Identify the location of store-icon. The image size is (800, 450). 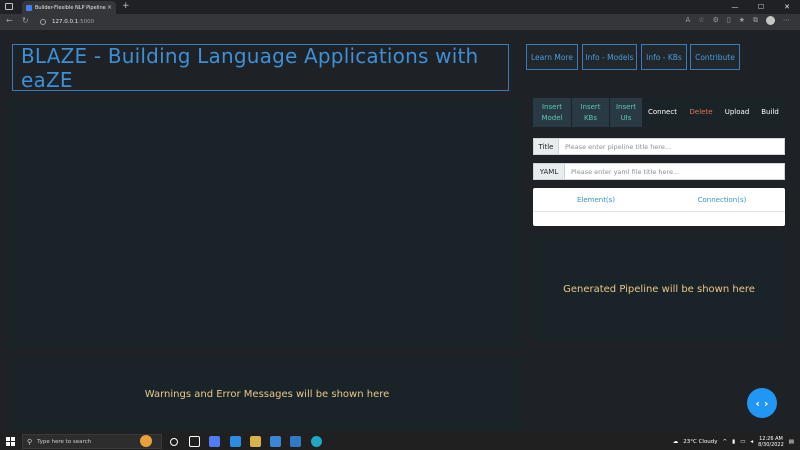
(275, 441).